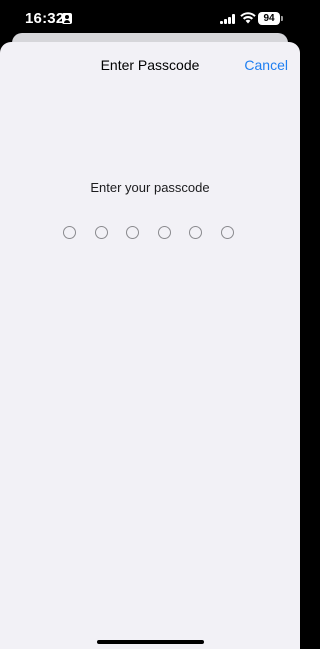 The width and height of the screenshot is (320, 649). Describe the element at coordinates (45, 18) in the screenshot. I see `status-time: 16:32` at that location.